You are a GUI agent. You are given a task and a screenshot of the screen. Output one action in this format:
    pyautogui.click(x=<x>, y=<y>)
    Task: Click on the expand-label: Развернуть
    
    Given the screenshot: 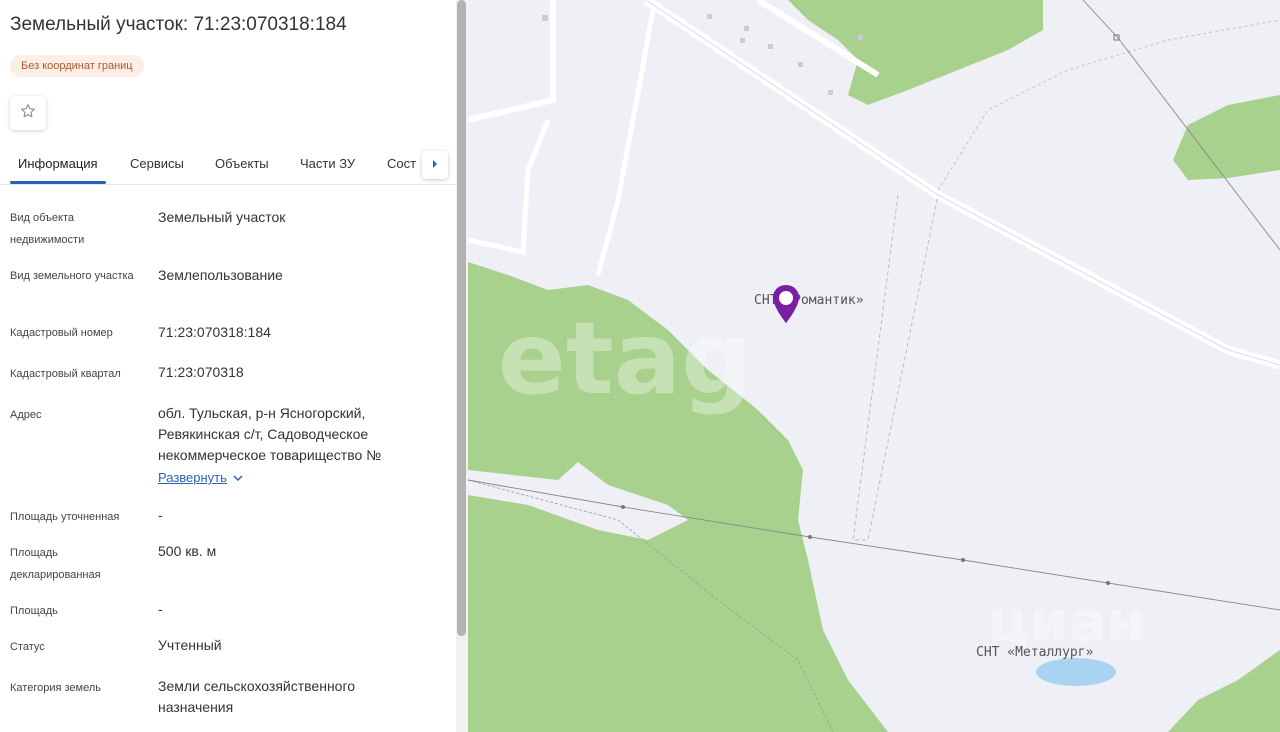 What is the action you would take?
    pyautogui.click(x=192, y=477)
    